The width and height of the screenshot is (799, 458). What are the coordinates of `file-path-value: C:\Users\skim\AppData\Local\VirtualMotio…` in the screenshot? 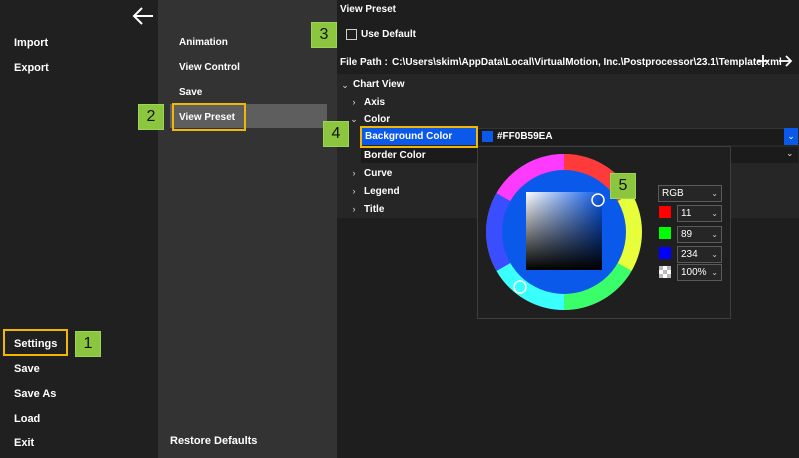 It's located at (587, 62).